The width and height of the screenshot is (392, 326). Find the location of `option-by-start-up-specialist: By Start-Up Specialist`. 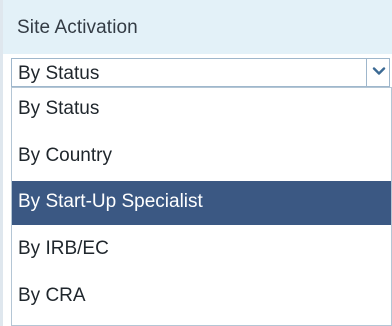

option-by-start-up-specialist: By Start-Up Specialist is located at coordinates (201, 203).